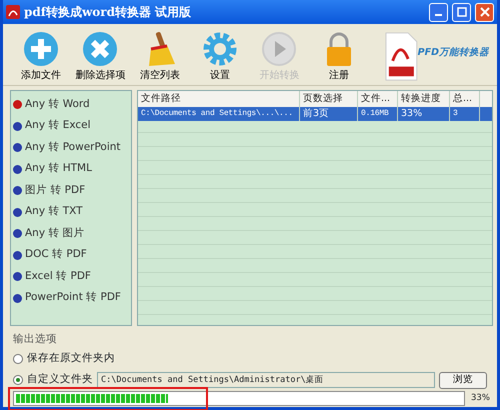  Describe the element at coordinates (339, 56) in the screenshot. I see `toolbar-button: 注册` at that location.